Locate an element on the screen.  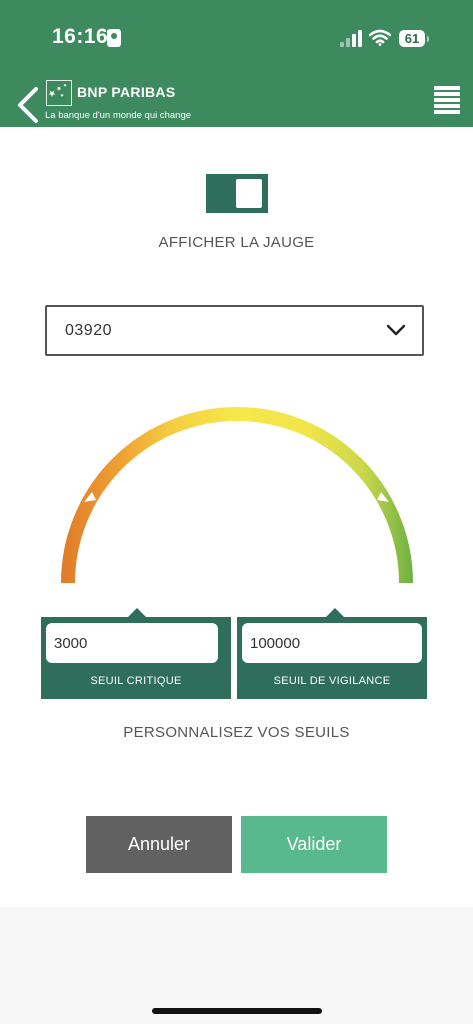
wifi-icon is located at coordinates (380, 37).